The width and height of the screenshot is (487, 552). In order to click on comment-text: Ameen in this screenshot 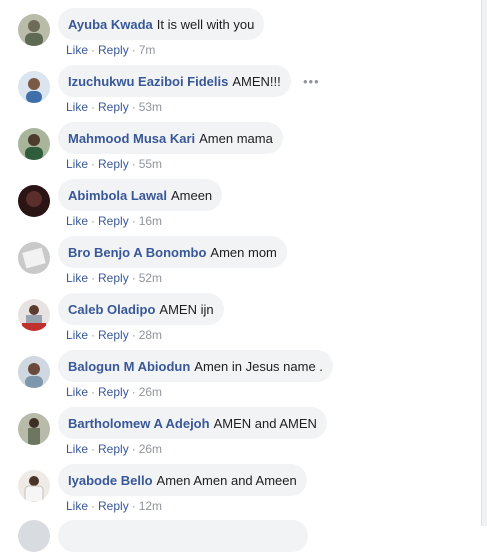, I will do `click(191, 195)`.